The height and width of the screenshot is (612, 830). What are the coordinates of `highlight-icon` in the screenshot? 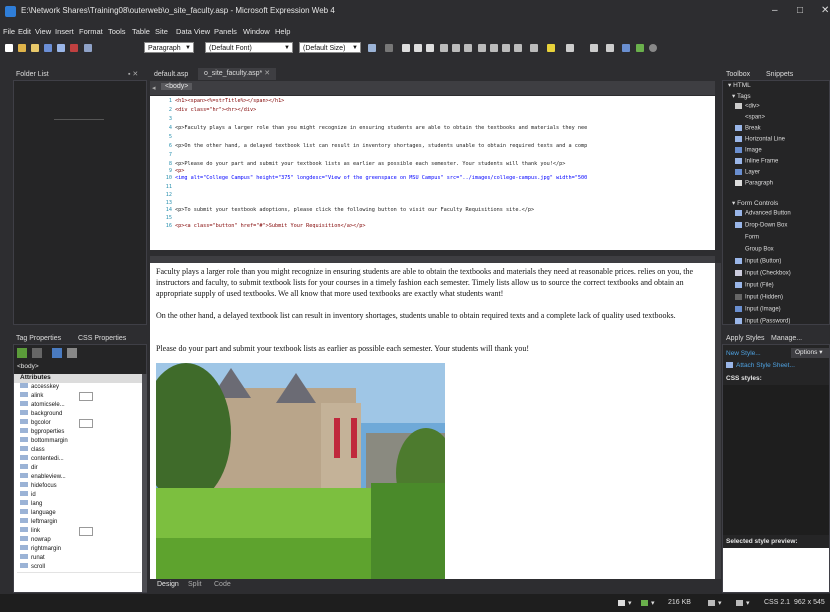 It's located at (551, 48).